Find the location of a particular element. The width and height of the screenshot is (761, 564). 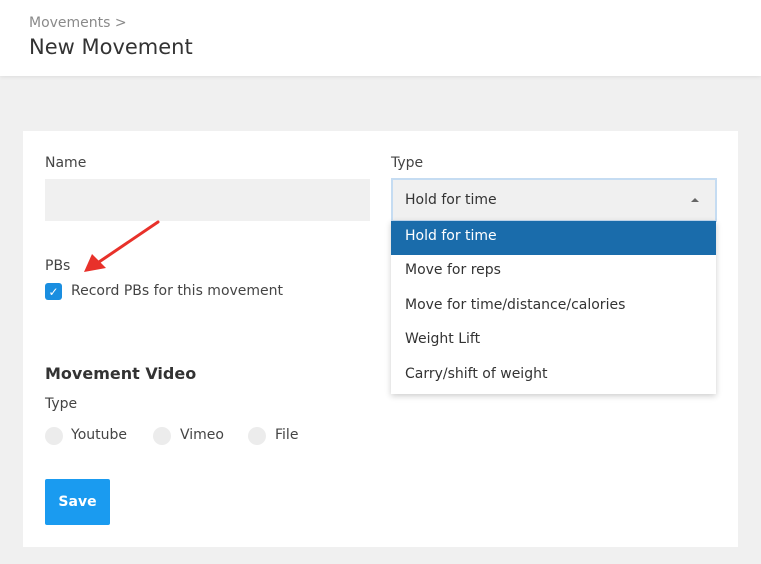

page-title: New Movement is located at coordinates (111, 47).